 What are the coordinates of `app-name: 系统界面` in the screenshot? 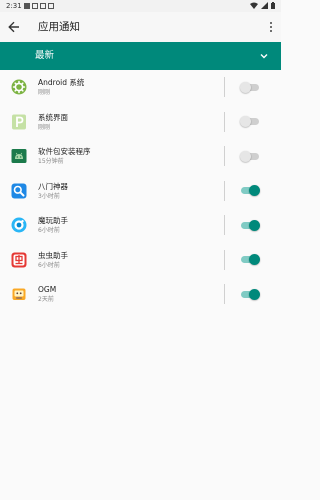 It's located at (53, 117).